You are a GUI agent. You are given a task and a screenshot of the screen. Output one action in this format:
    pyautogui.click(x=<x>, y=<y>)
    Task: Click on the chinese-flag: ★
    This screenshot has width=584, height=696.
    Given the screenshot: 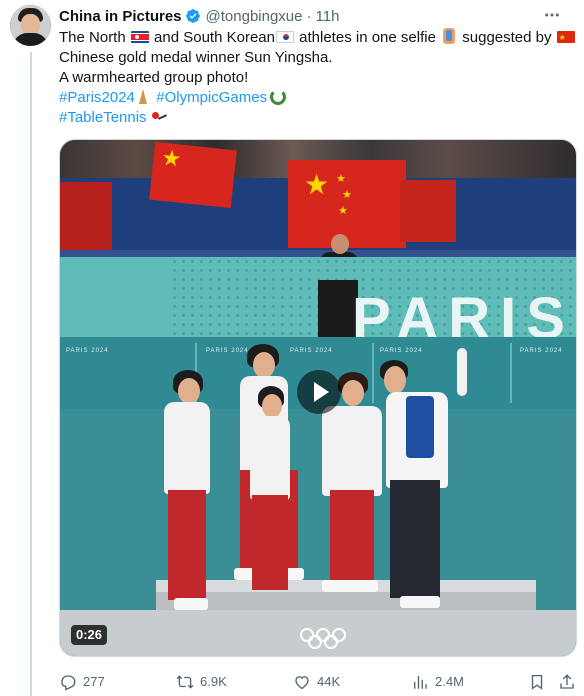 What is the action you would take?
    pyautogui.click(x=193, y=175)
    